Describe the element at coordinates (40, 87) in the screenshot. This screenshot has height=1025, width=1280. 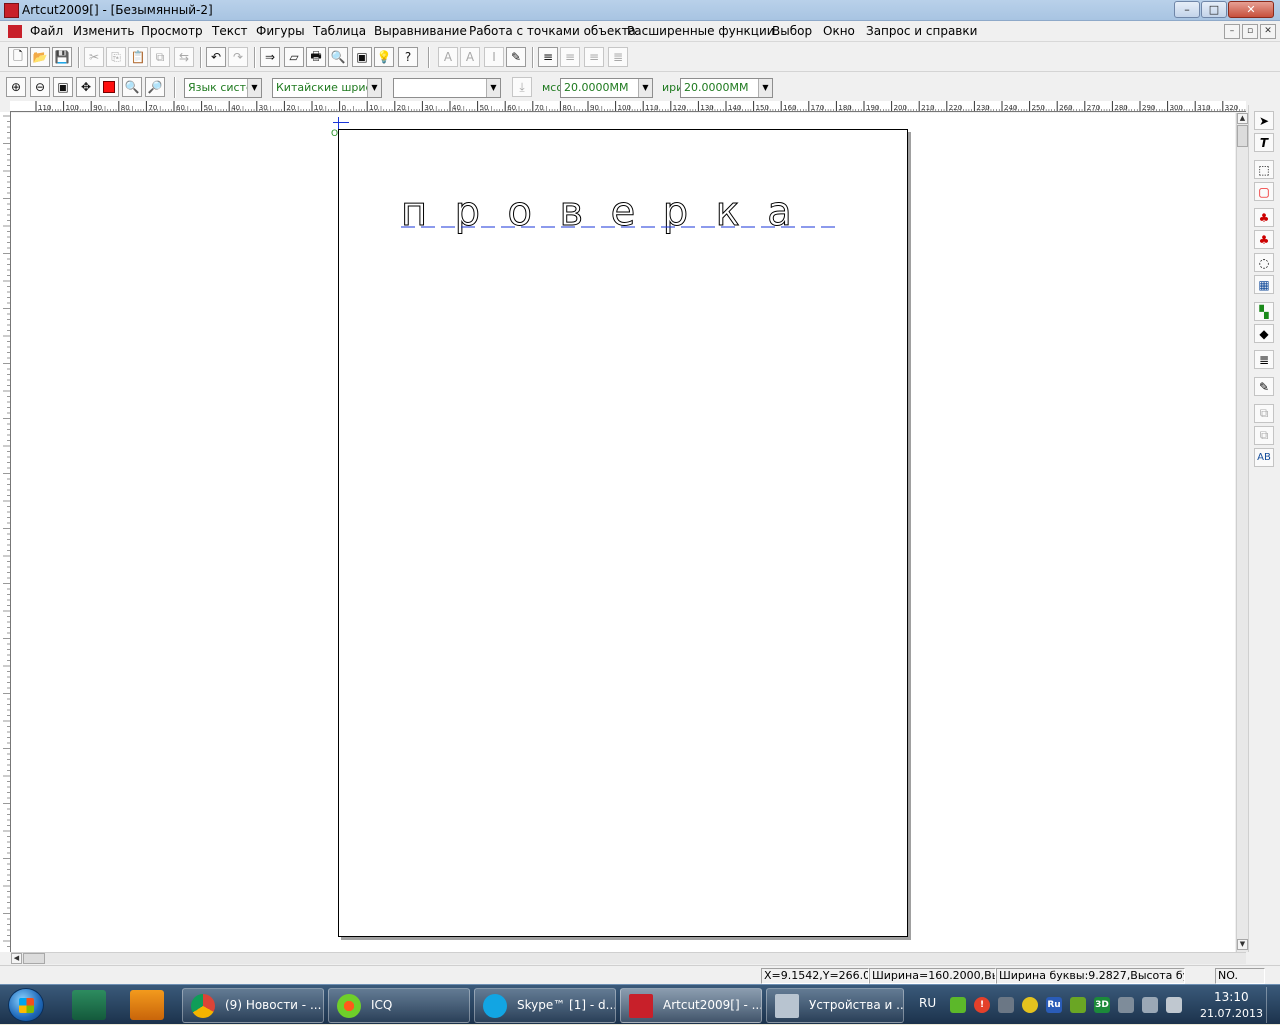
I see `zoom-out-icon: ⊖` at that location.